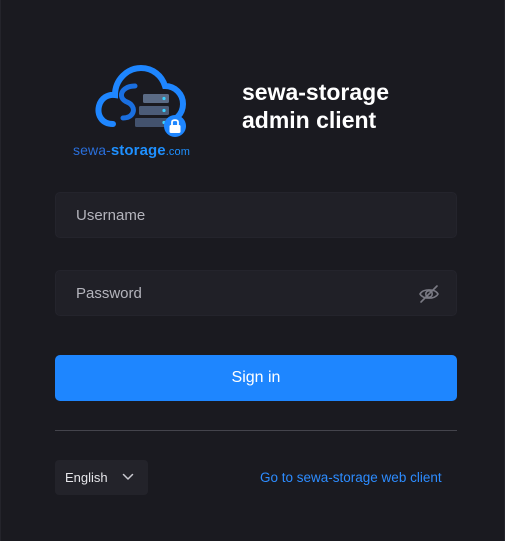 This screenshot has height=541, width=505. What do you see at coordinates (316, 92) in the screenshot?
I see `app-title-line-1: sewa-storage` at bounding box center [316, 92].